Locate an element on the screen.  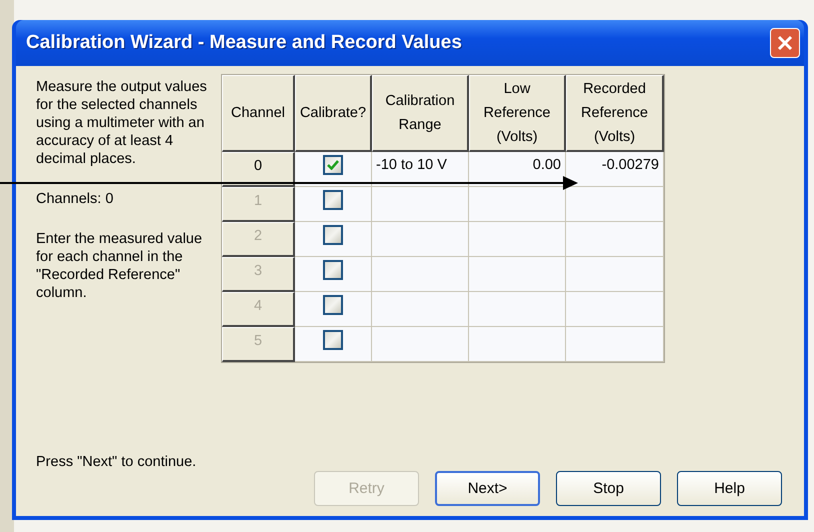
column-header: Channel is located at coordinates (258, 113).